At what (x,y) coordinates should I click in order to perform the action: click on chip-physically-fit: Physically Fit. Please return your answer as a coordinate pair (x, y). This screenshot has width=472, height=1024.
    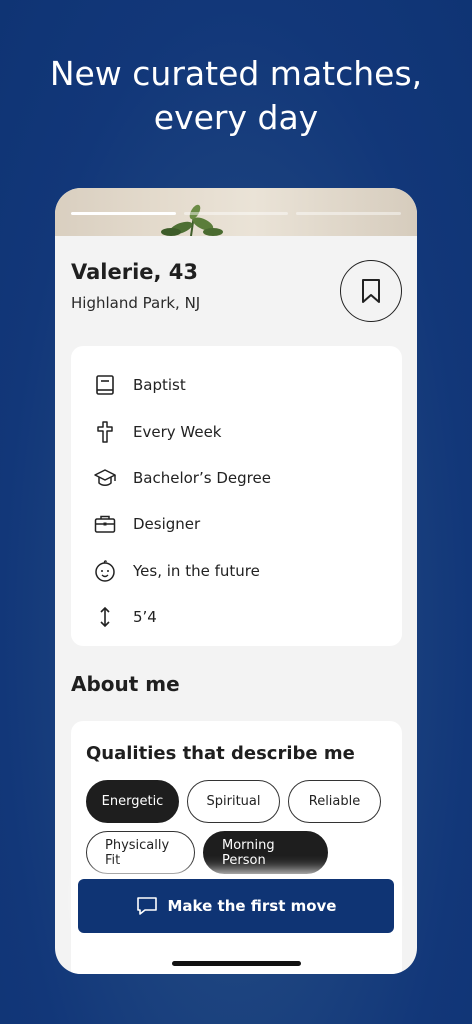
    Looking at the image, I should click on (140, 852).